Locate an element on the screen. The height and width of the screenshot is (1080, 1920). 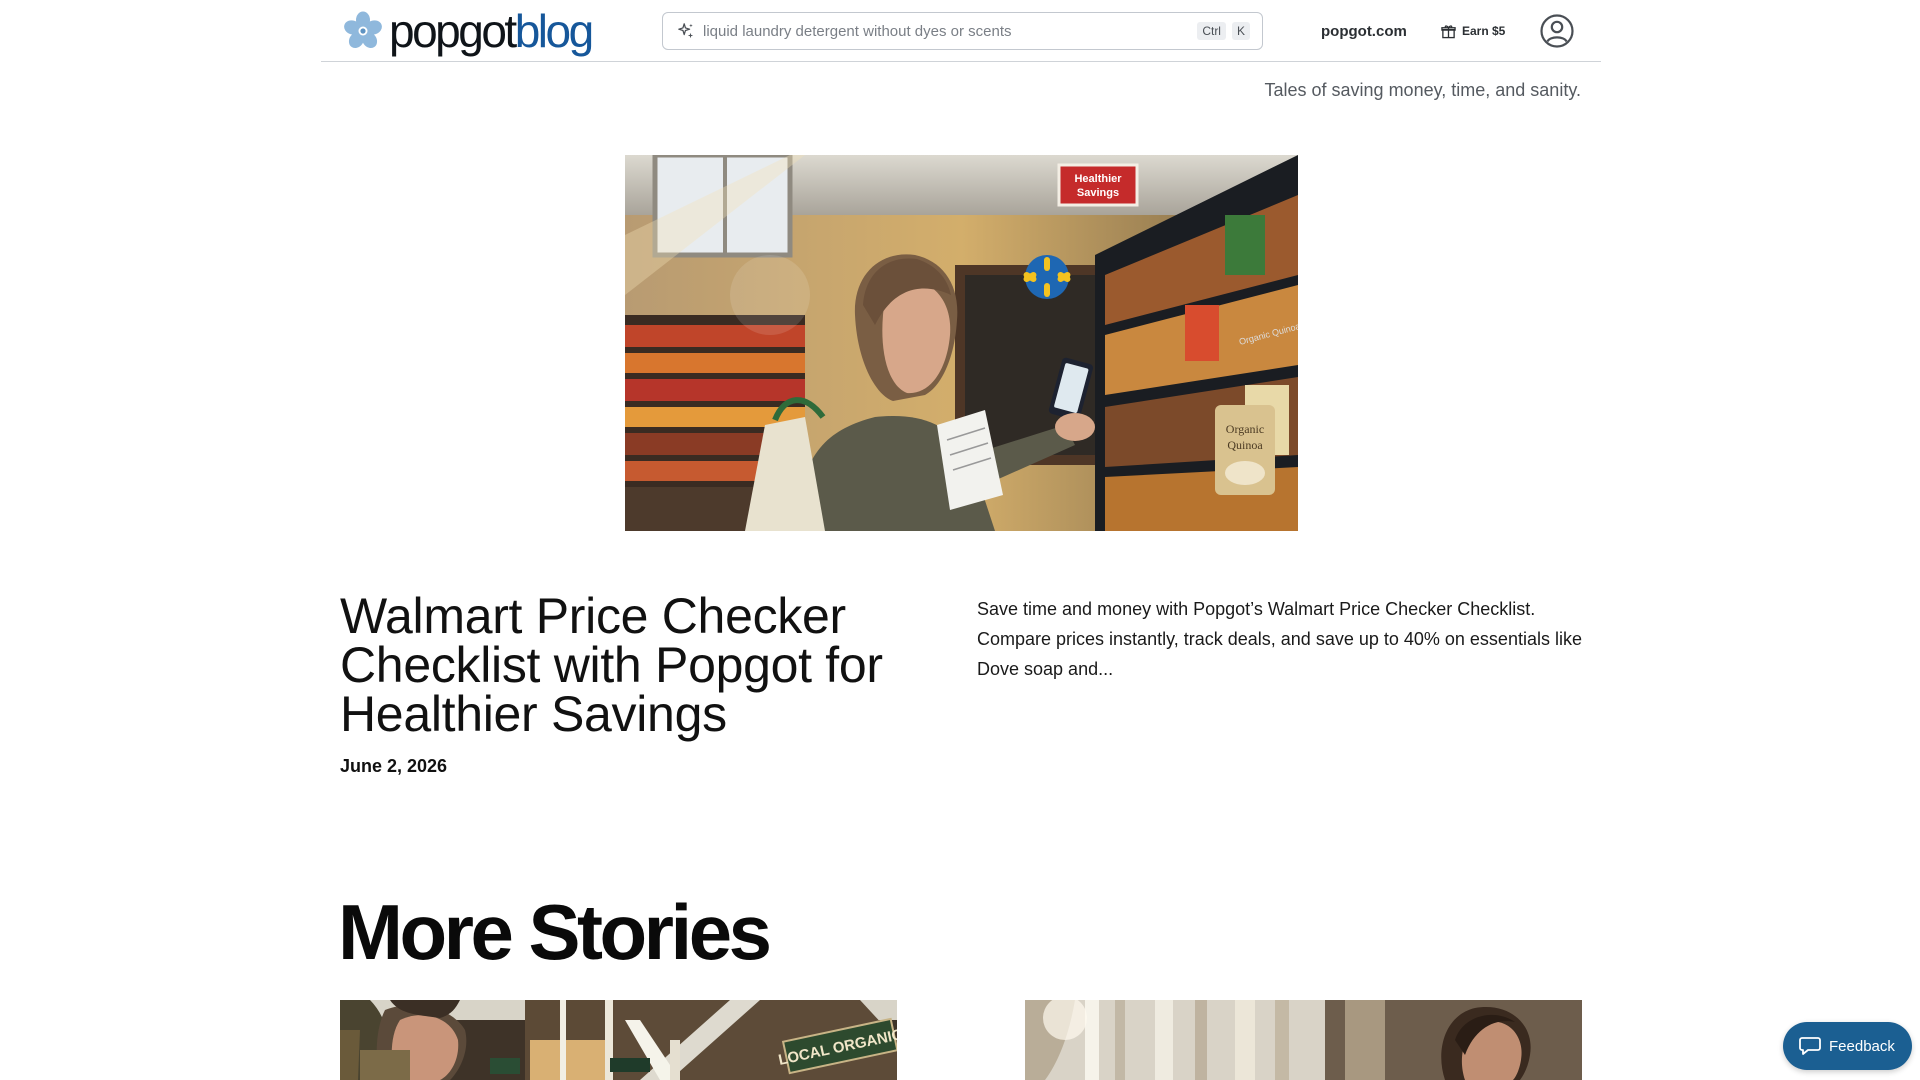
bag-label-2: Quinoa is located at coordinates (1245, 445).